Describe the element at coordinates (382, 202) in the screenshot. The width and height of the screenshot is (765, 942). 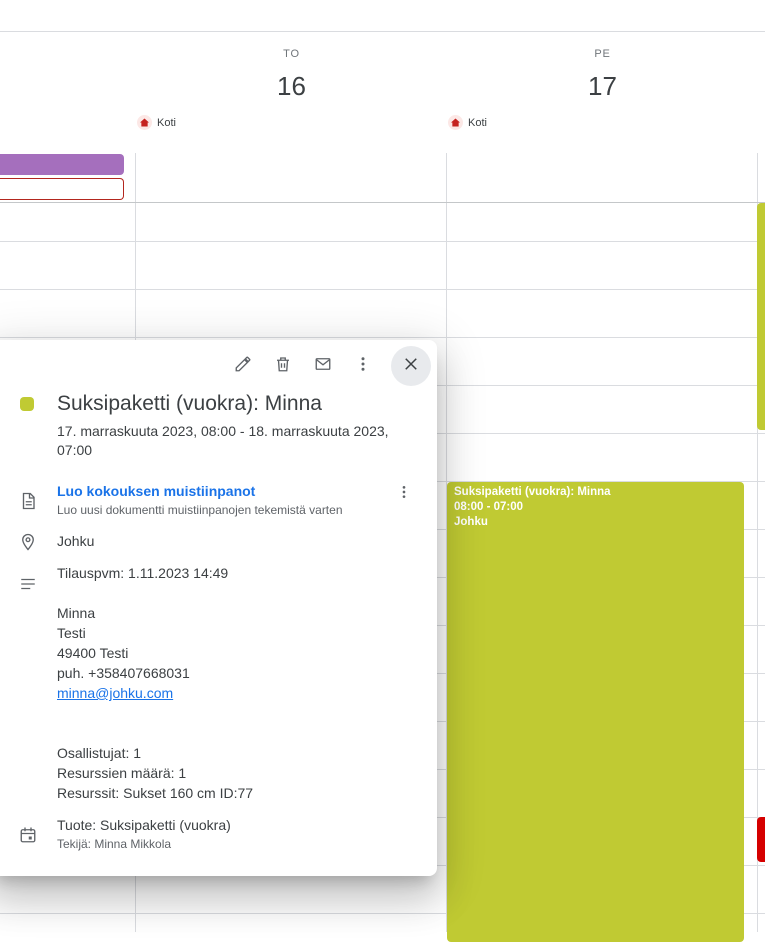
I see `all-day-divider` at that location.